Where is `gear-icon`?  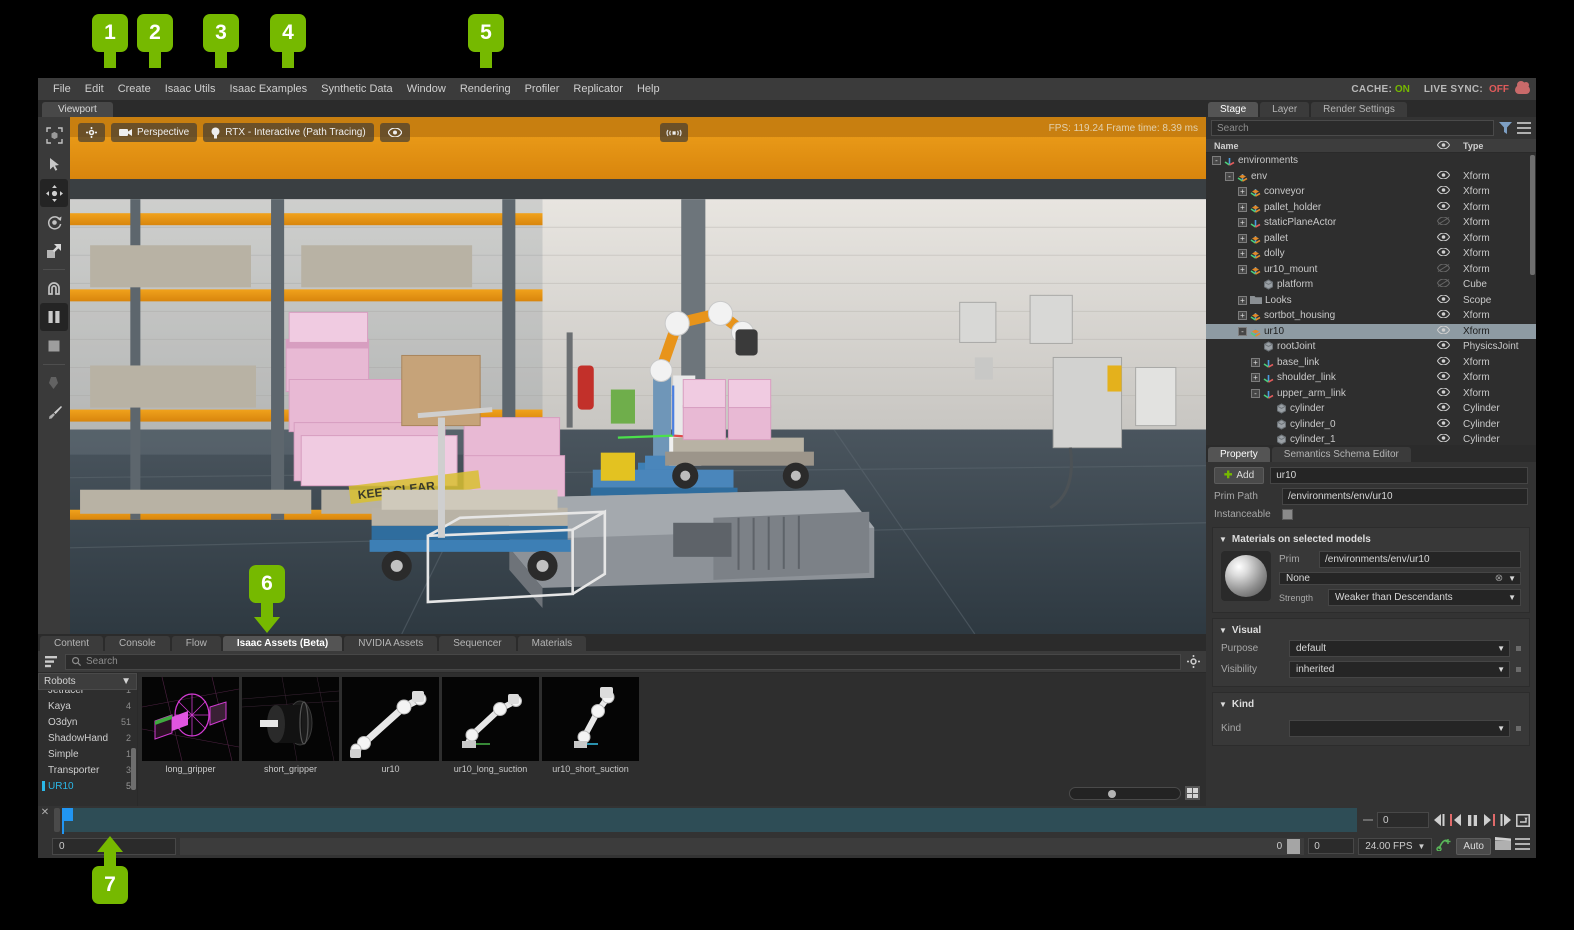 gear-icon is located at coordinates (1193, 661).